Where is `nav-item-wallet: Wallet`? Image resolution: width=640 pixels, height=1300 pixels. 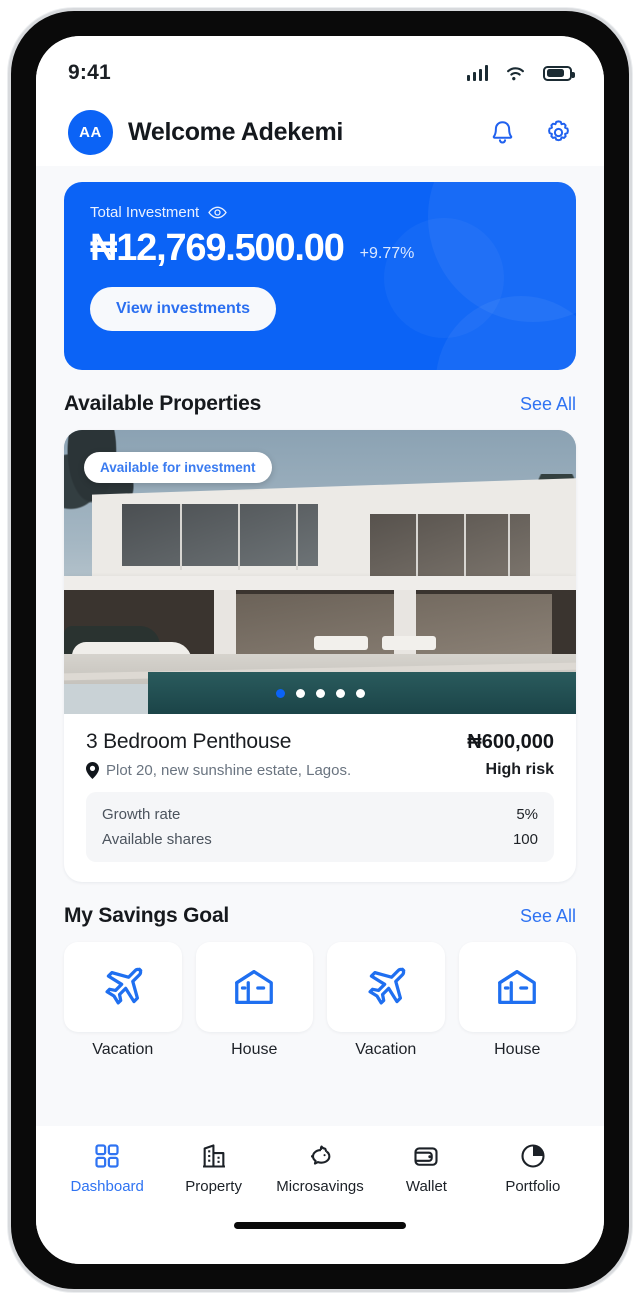 nav-item-wallet: Wallet is located at coordinates (426, 1168).